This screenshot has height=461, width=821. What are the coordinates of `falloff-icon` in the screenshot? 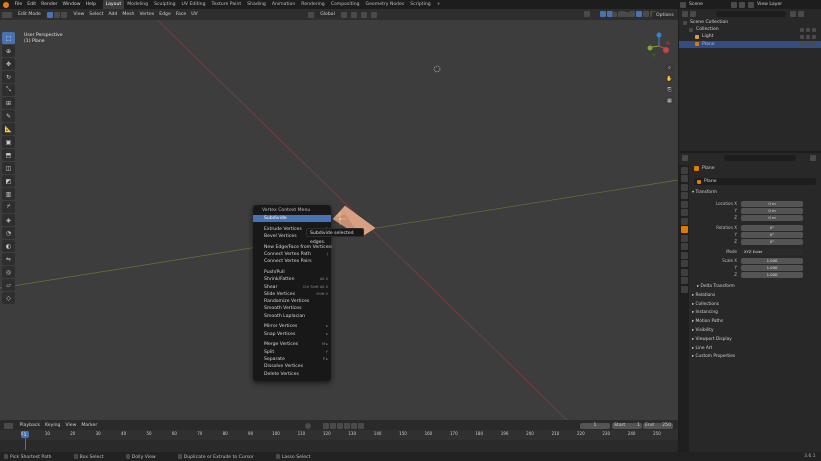 It's located at (373, 14).